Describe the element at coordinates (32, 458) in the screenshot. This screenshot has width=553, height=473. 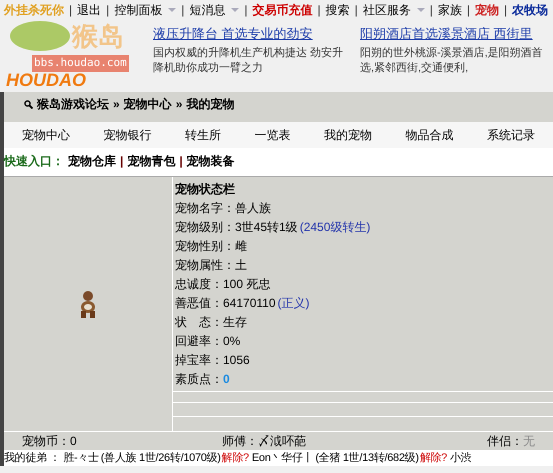
I see `disciples-label: 我的徒弟 ：` at that location.